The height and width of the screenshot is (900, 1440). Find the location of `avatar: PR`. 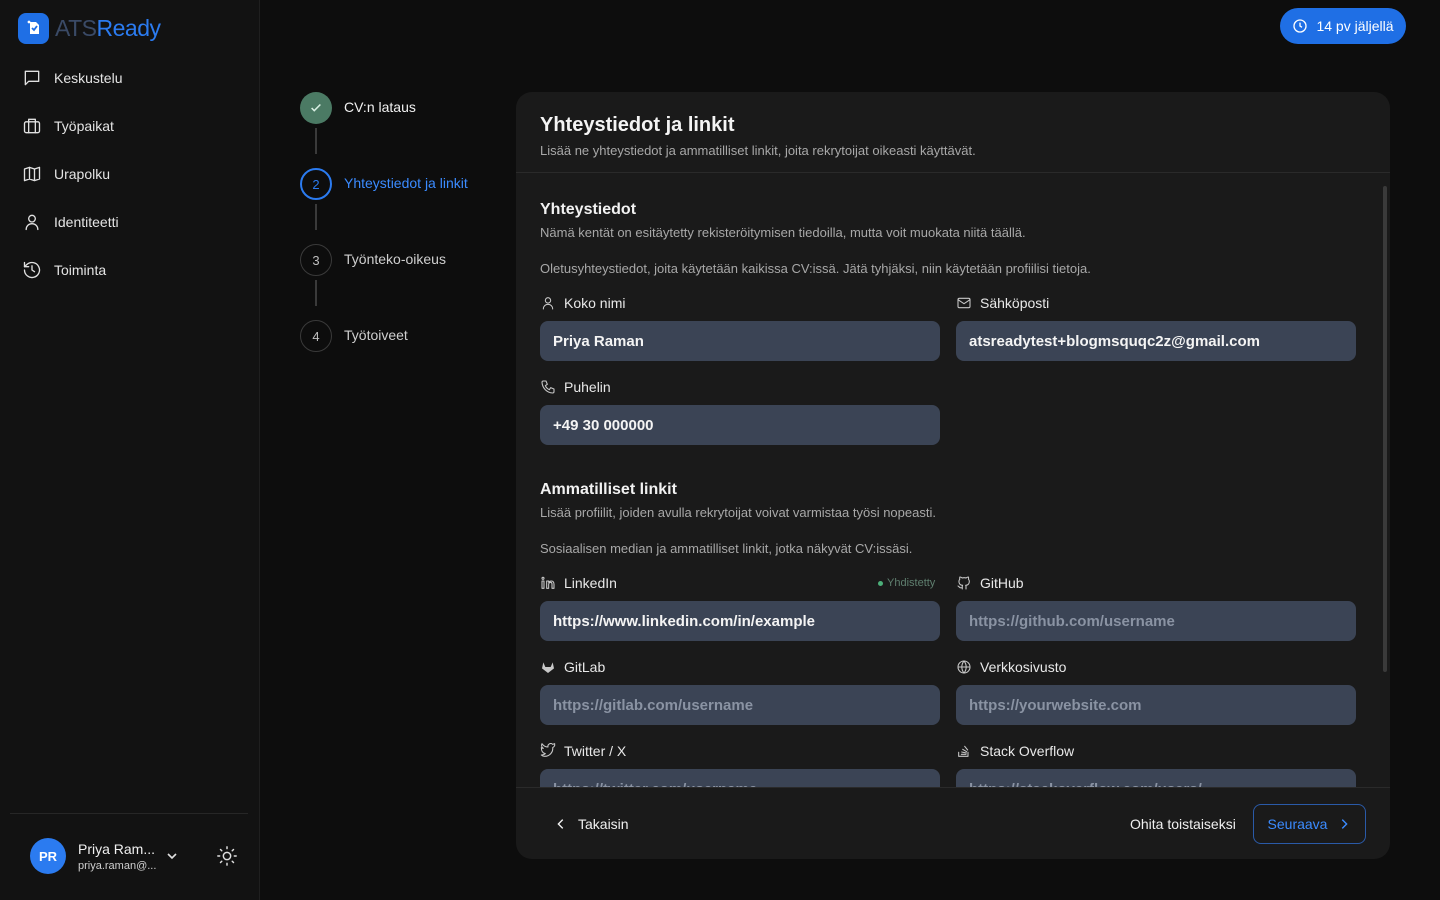

avatar: PR is located at coordinates (48, 856).